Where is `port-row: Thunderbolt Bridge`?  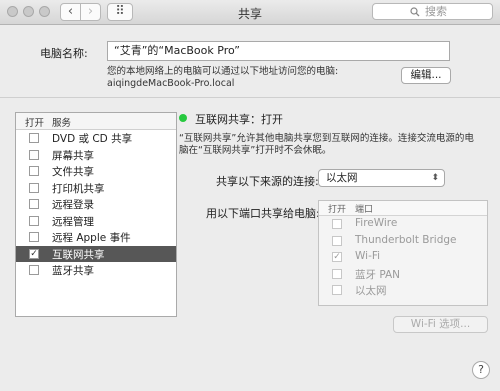
port-row: Thunderbolt Bridge is located at coordinates (403, 241).